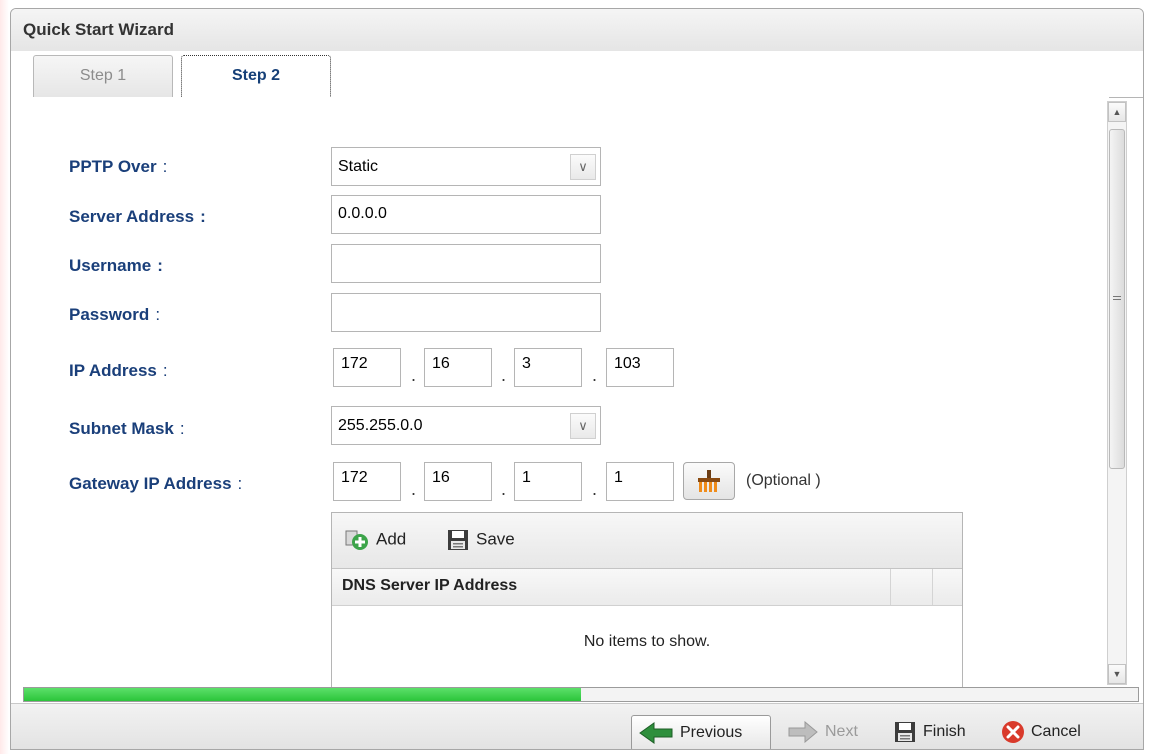  What do you see at coordinates (240, 483) in the screenshot?
I see `gateway-ip-colon: :` at bounding box center [240, 483].